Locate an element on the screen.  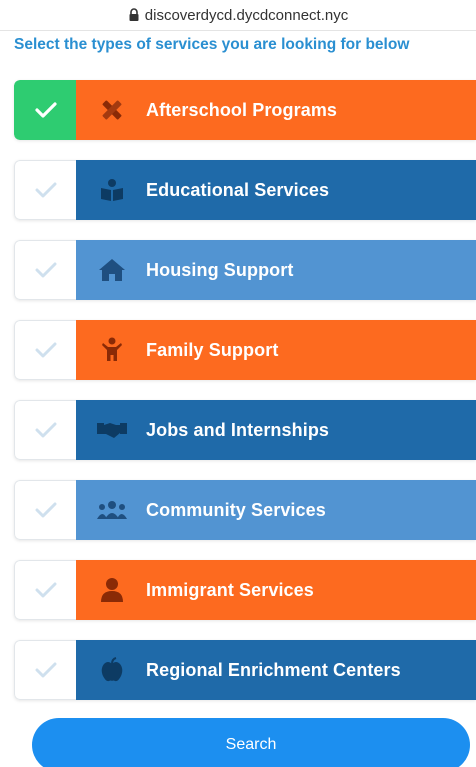
service-row-family: Family Support is located at coordinates (245, 350).